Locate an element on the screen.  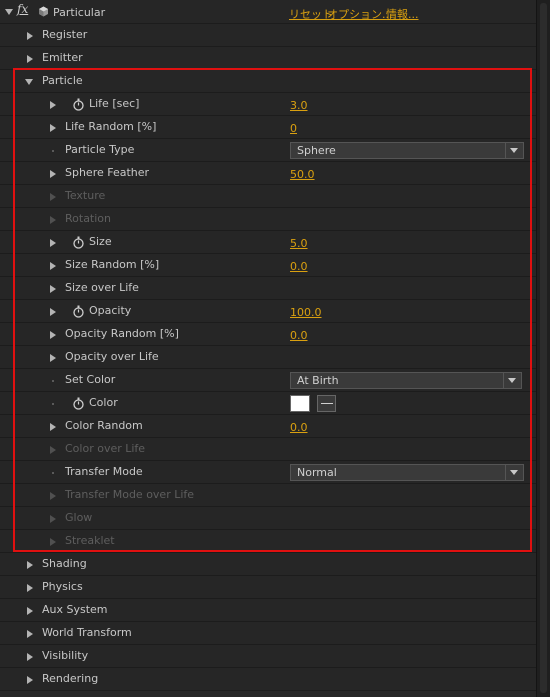
fx-toggle-icon: fx is located at coordinates (22, 9).